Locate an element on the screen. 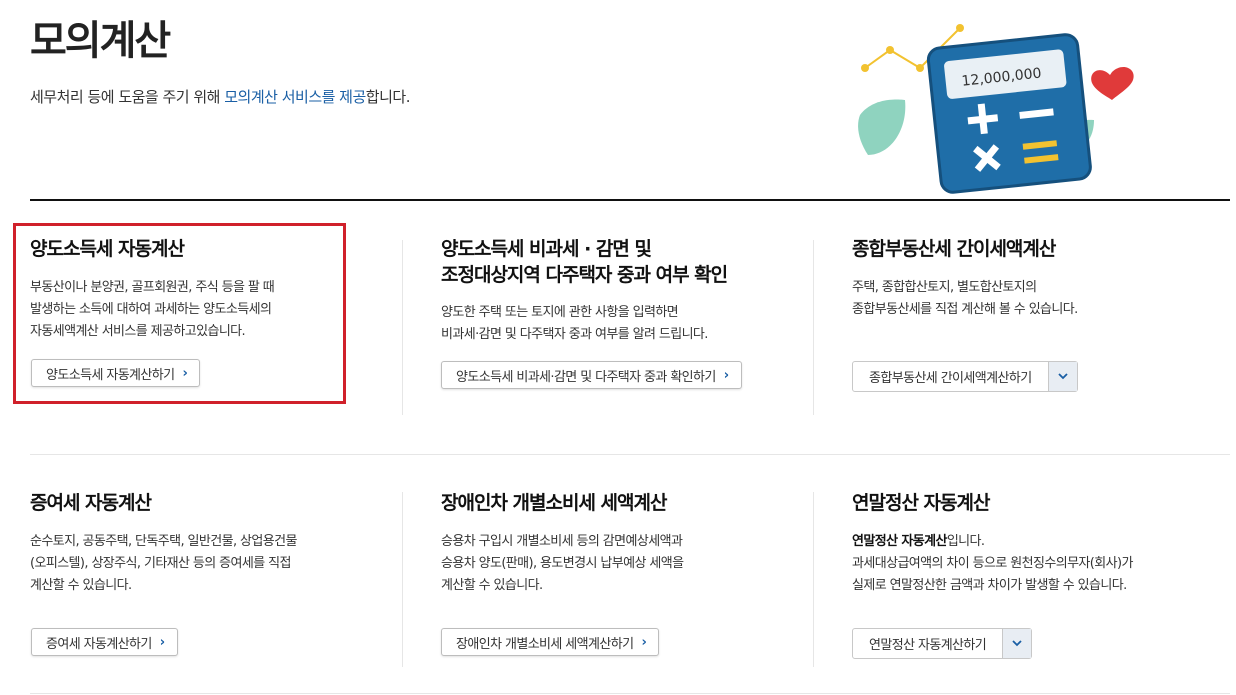 This screenshot has height=695, width=1236. description-text: 입니다. is located at coordinates (965, 541).